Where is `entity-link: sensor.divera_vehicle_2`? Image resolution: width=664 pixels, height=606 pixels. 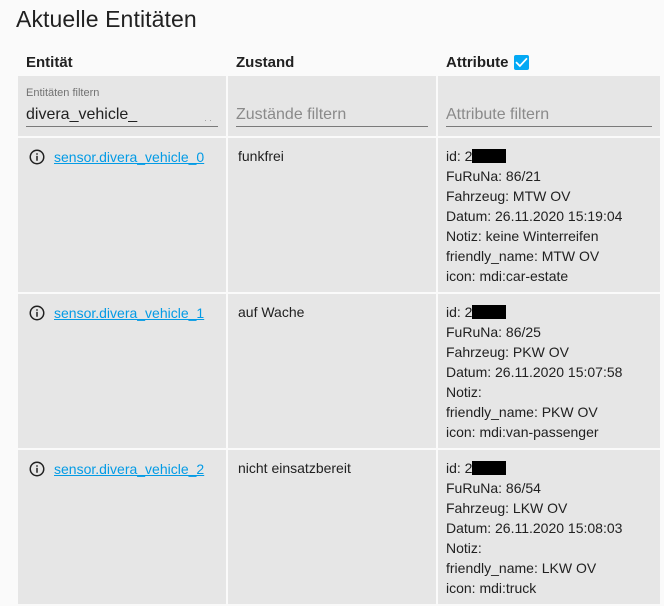 entity-link: sensor.divera_vehicle_2 is located at coordinates (129, 469).